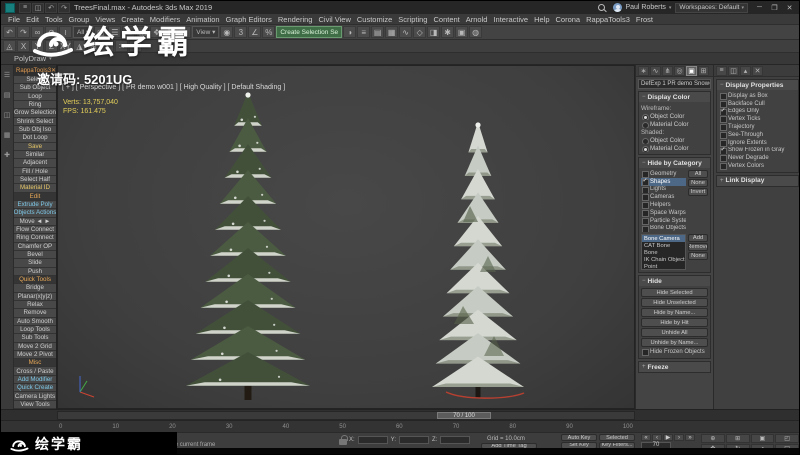 Image resolution: width=800 pixels, height=455 pixels. I want to click on ribbon-tab-polydraw: PolyDraw, so click(30, 58).